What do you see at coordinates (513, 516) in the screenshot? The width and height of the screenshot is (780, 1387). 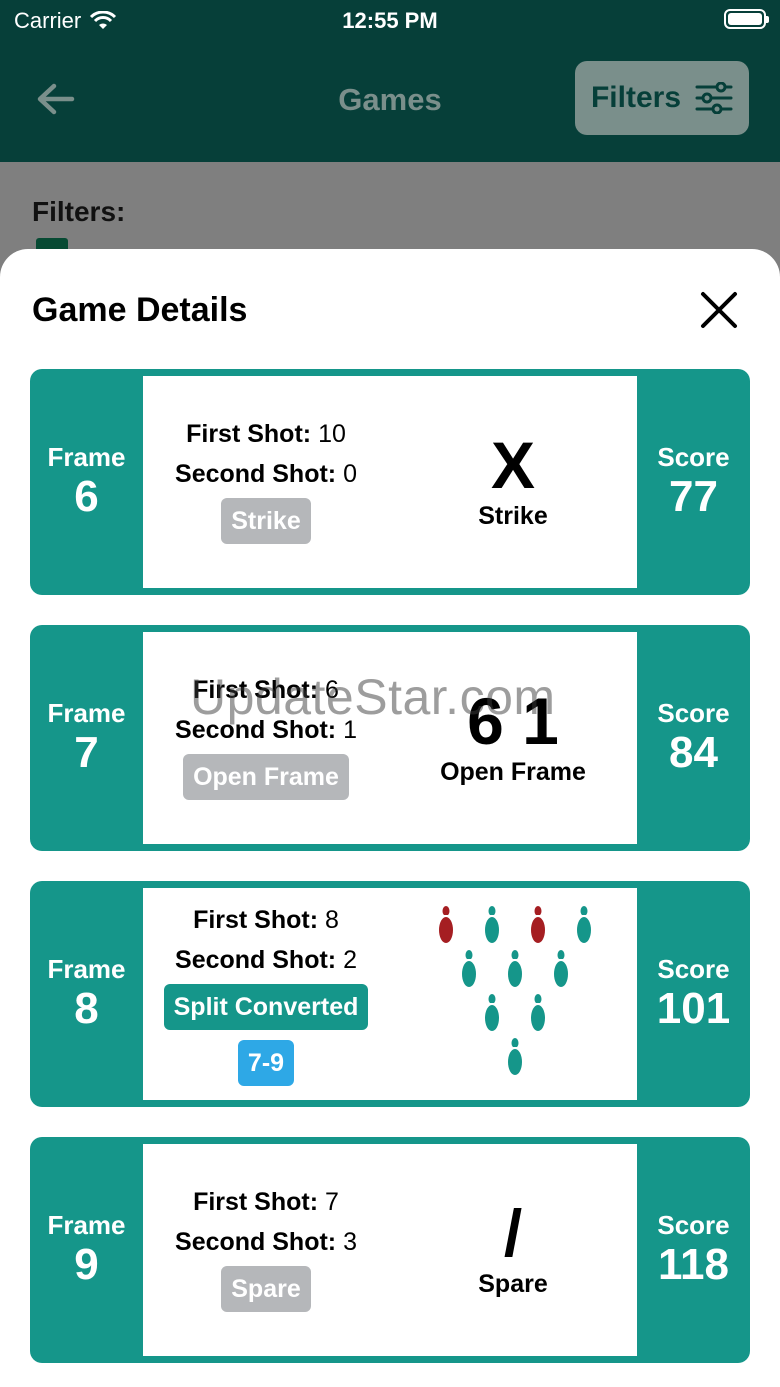 I see `result-label: Strike` at bounding box center [513, 516].